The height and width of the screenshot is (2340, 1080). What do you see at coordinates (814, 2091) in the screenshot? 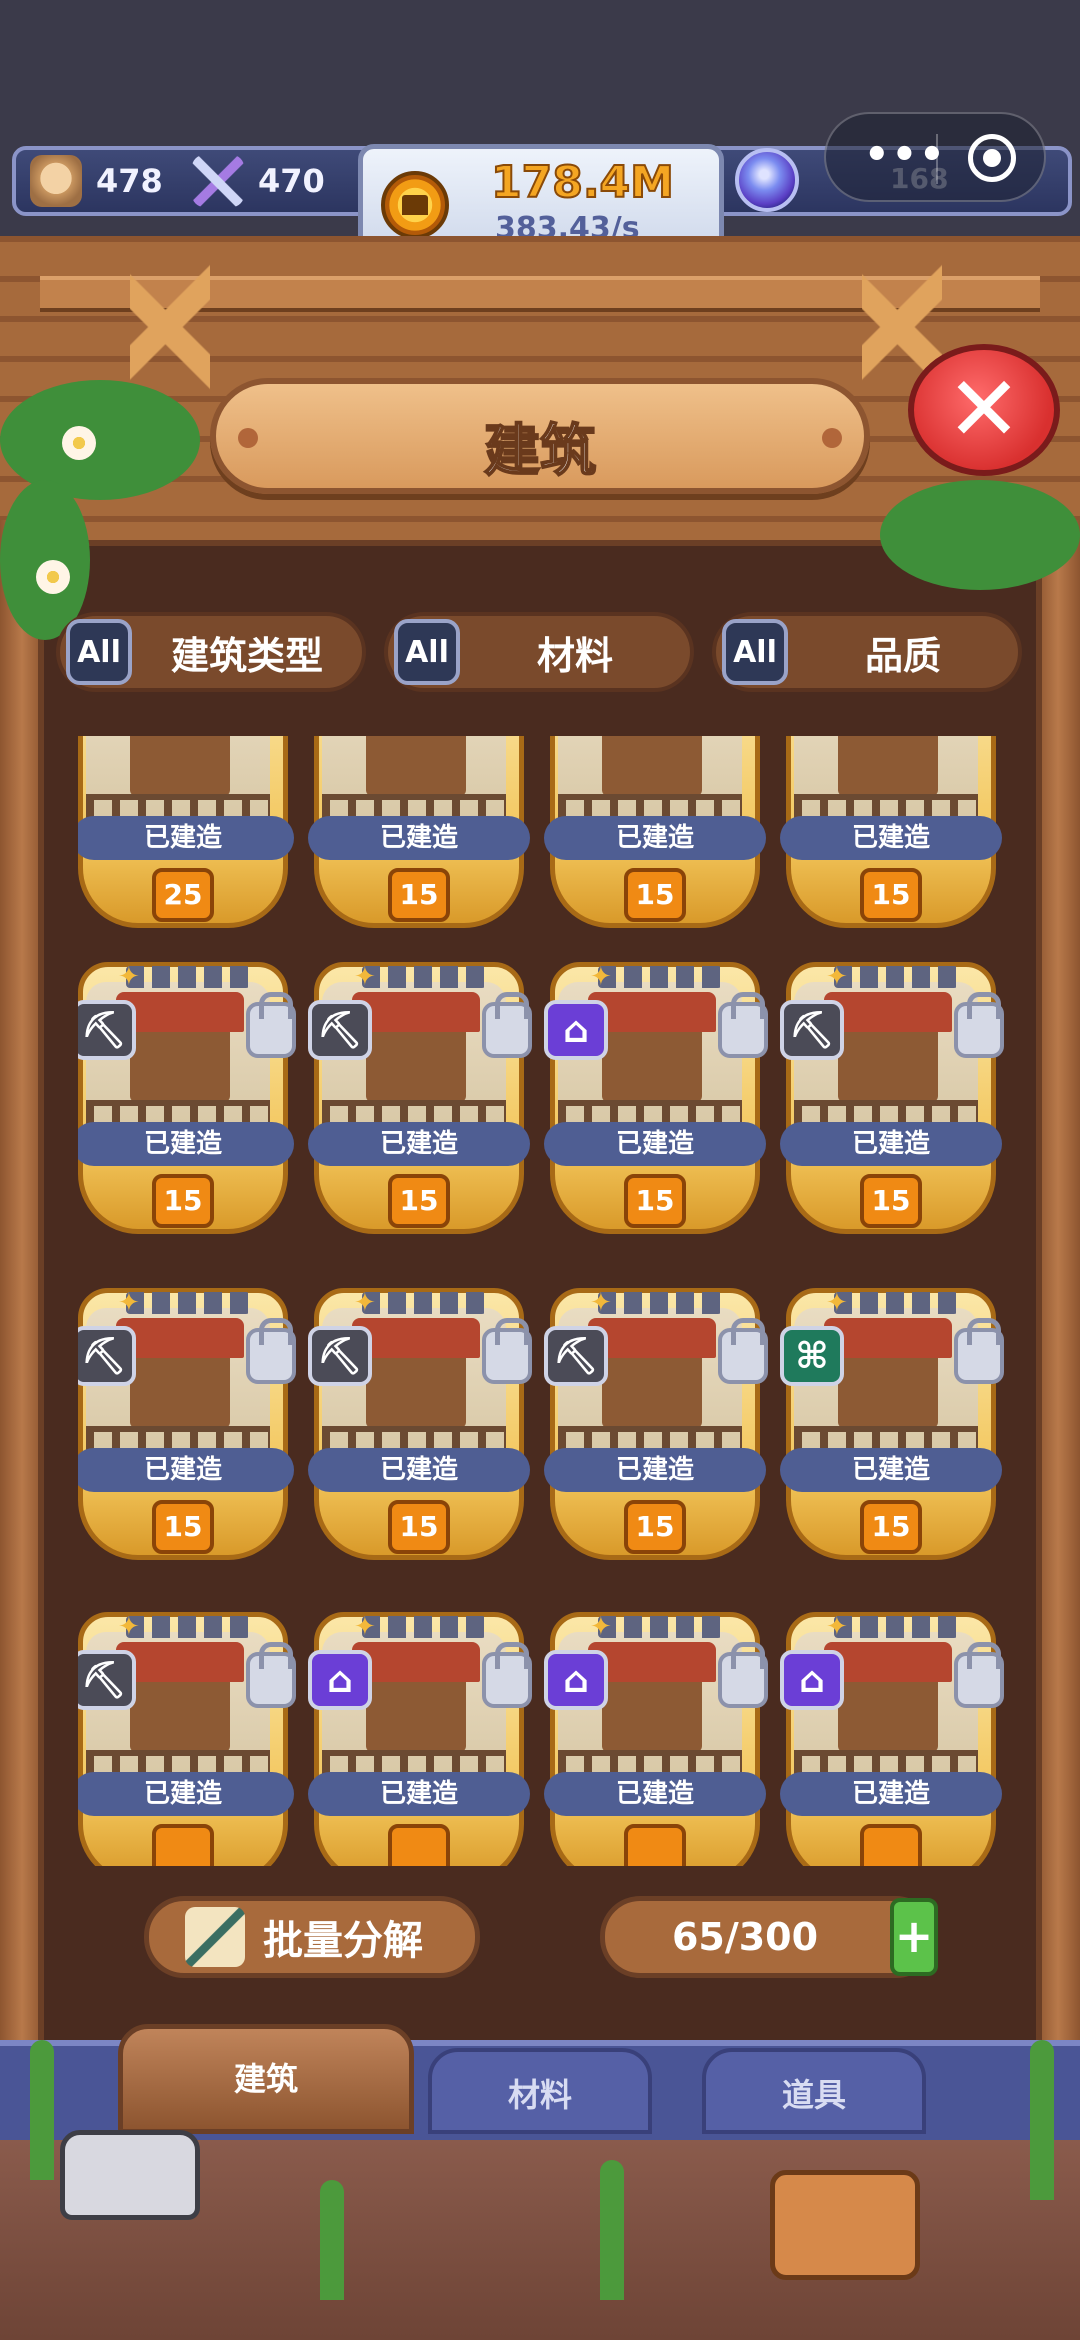
I see `tab-items: 道具` at bounding box center [814, 2091].